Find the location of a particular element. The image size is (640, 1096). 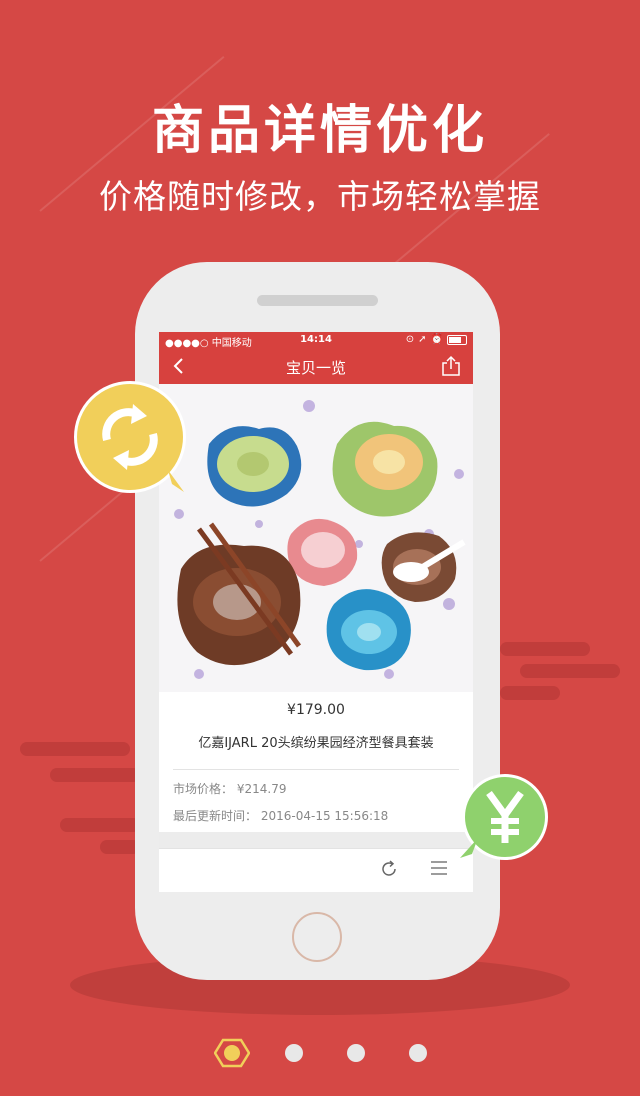

nav-title: 宝贝一览 is located at coordinates (315, 368).